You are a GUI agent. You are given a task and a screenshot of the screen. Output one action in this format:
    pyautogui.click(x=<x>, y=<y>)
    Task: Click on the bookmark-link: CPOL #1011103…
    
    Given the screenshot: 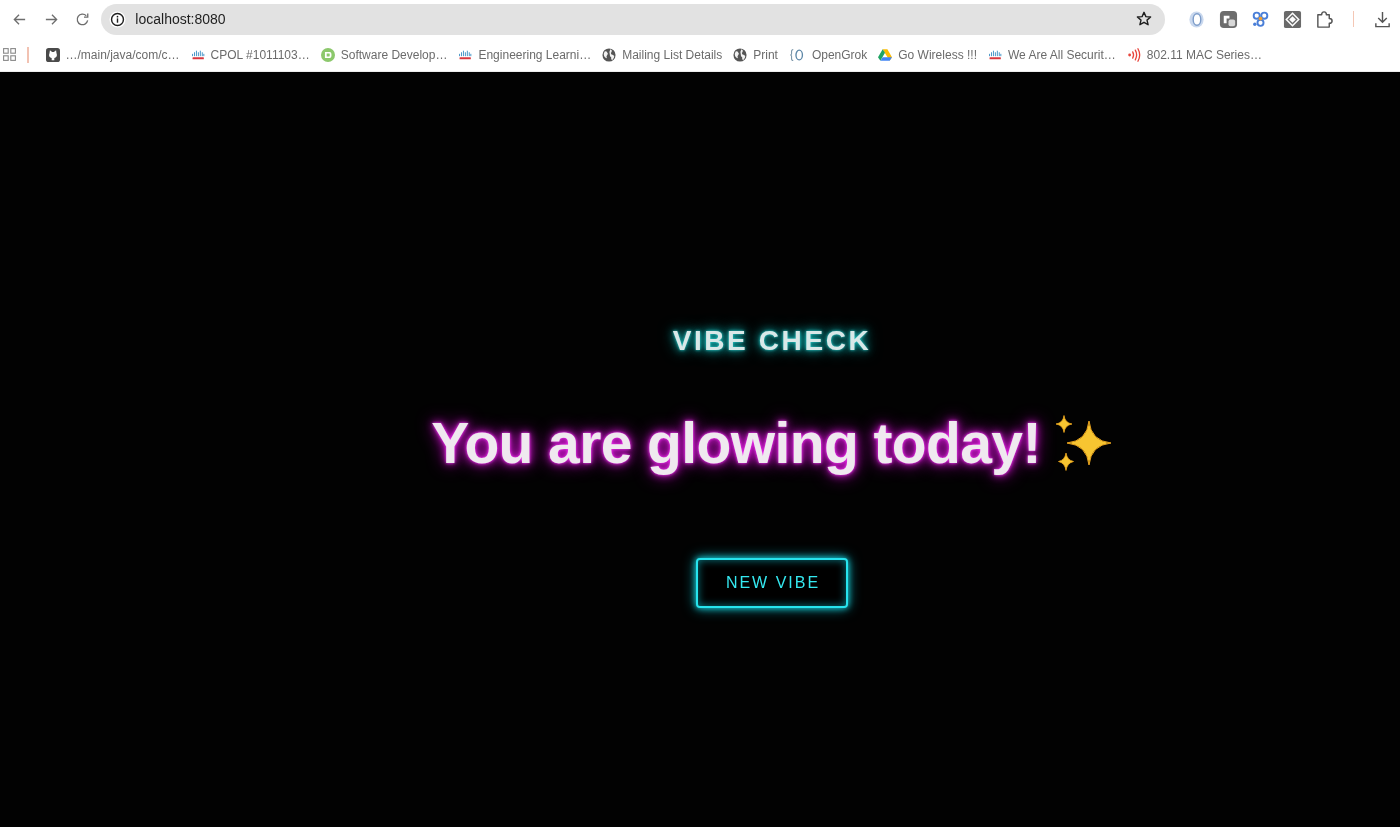 What is the action you would take?
    pyautogui.click(x=250, y=54)
    